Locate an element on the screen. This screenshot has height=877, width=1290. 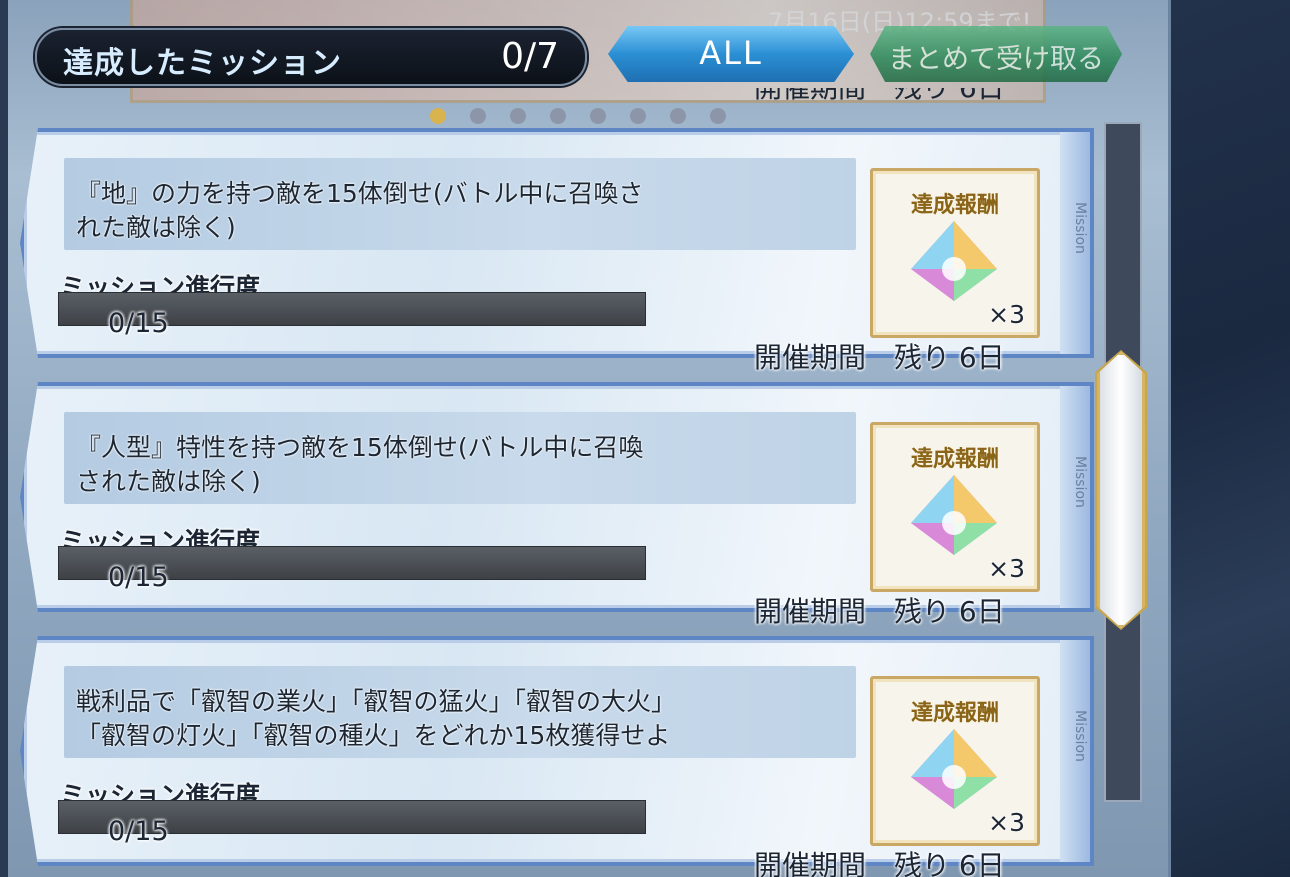
mission-description-line: 『地』の力を持つ敵を15体倒せ(バトル中に召喚さ is located at coordinates (360, 193).